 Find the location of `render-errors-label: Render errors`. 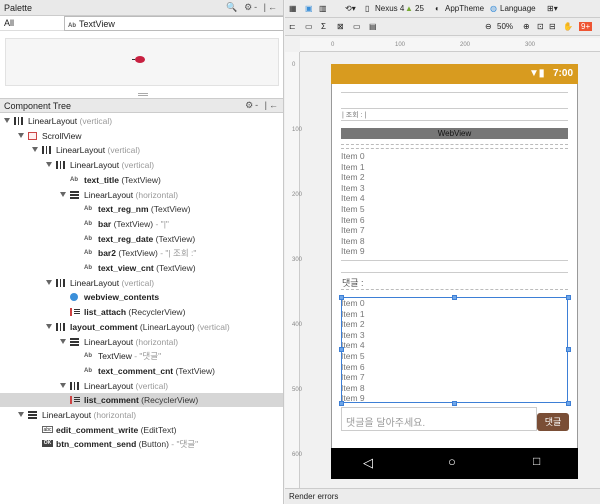

render-errors-label: Render errors is located at coordinates (314, 496).